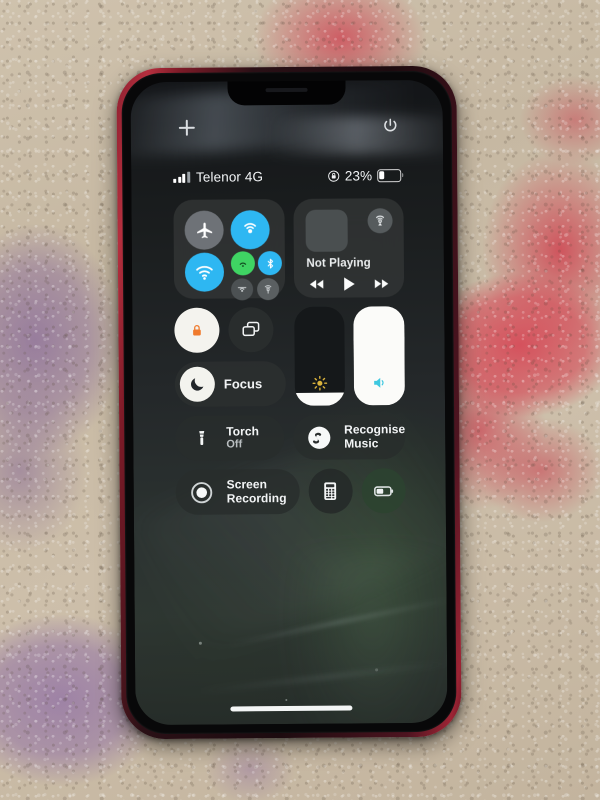  Describe the element at coordinates (381, 283) in the screenshot. I see `fast-forward-icon` at that location.